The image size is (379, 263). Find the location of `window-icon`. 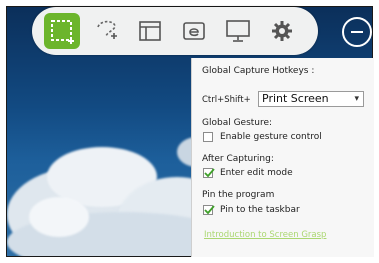

window-icon is located at coordinates (150, 31).